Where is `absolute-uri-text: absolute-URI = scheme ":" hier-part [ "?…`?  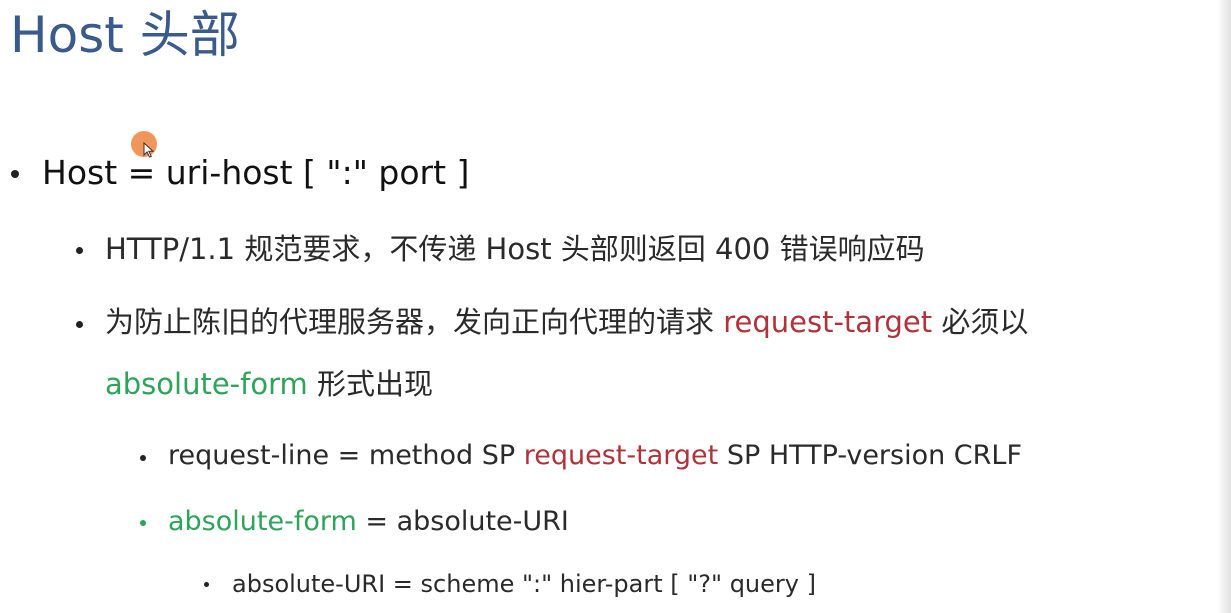 absolute-uri-text: absolute-URI = scheme ":" hier-part [ "?… is located at coordinates (524, 584).